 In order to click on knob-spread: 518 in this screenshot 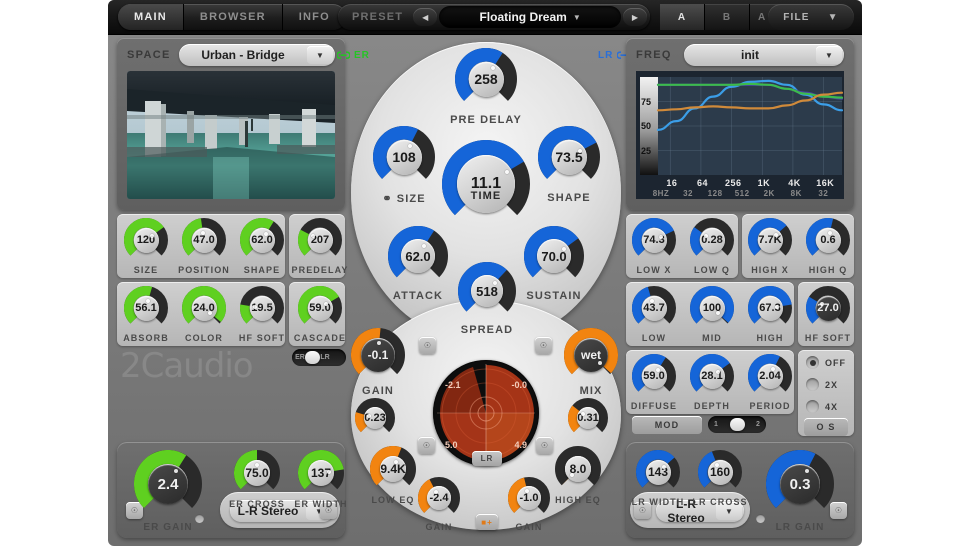, I will do `click(487, 291)`.